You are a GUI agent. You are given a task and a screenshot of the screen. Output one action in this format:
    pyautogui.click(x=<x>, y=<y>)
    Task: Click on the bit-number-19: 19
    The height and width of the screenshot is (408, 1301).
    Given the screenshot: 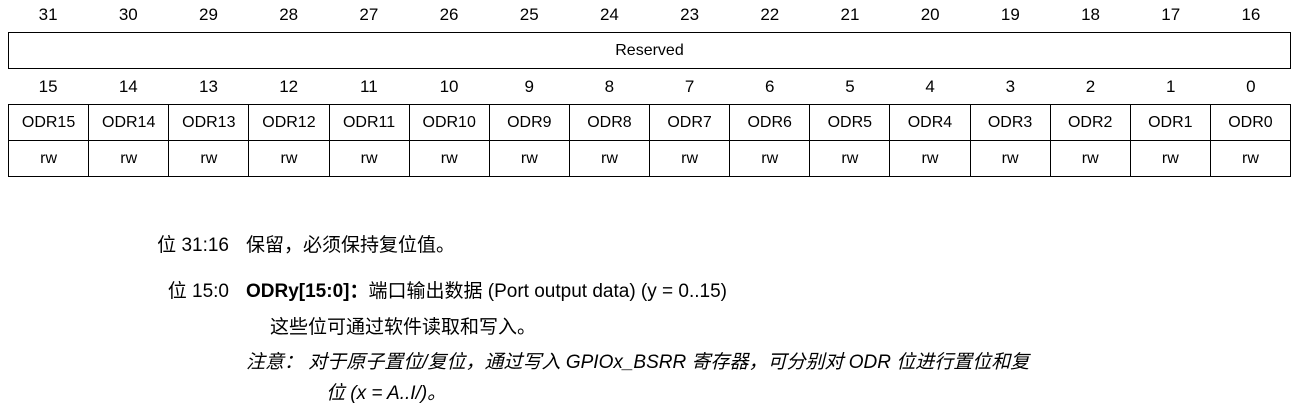 What is the action you would take?
    pyautogui.click(x=1010, y=14)
    